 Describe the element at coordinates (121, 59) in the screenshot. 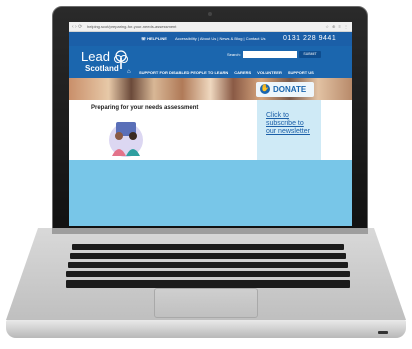

I see `tree-icon` at that location.